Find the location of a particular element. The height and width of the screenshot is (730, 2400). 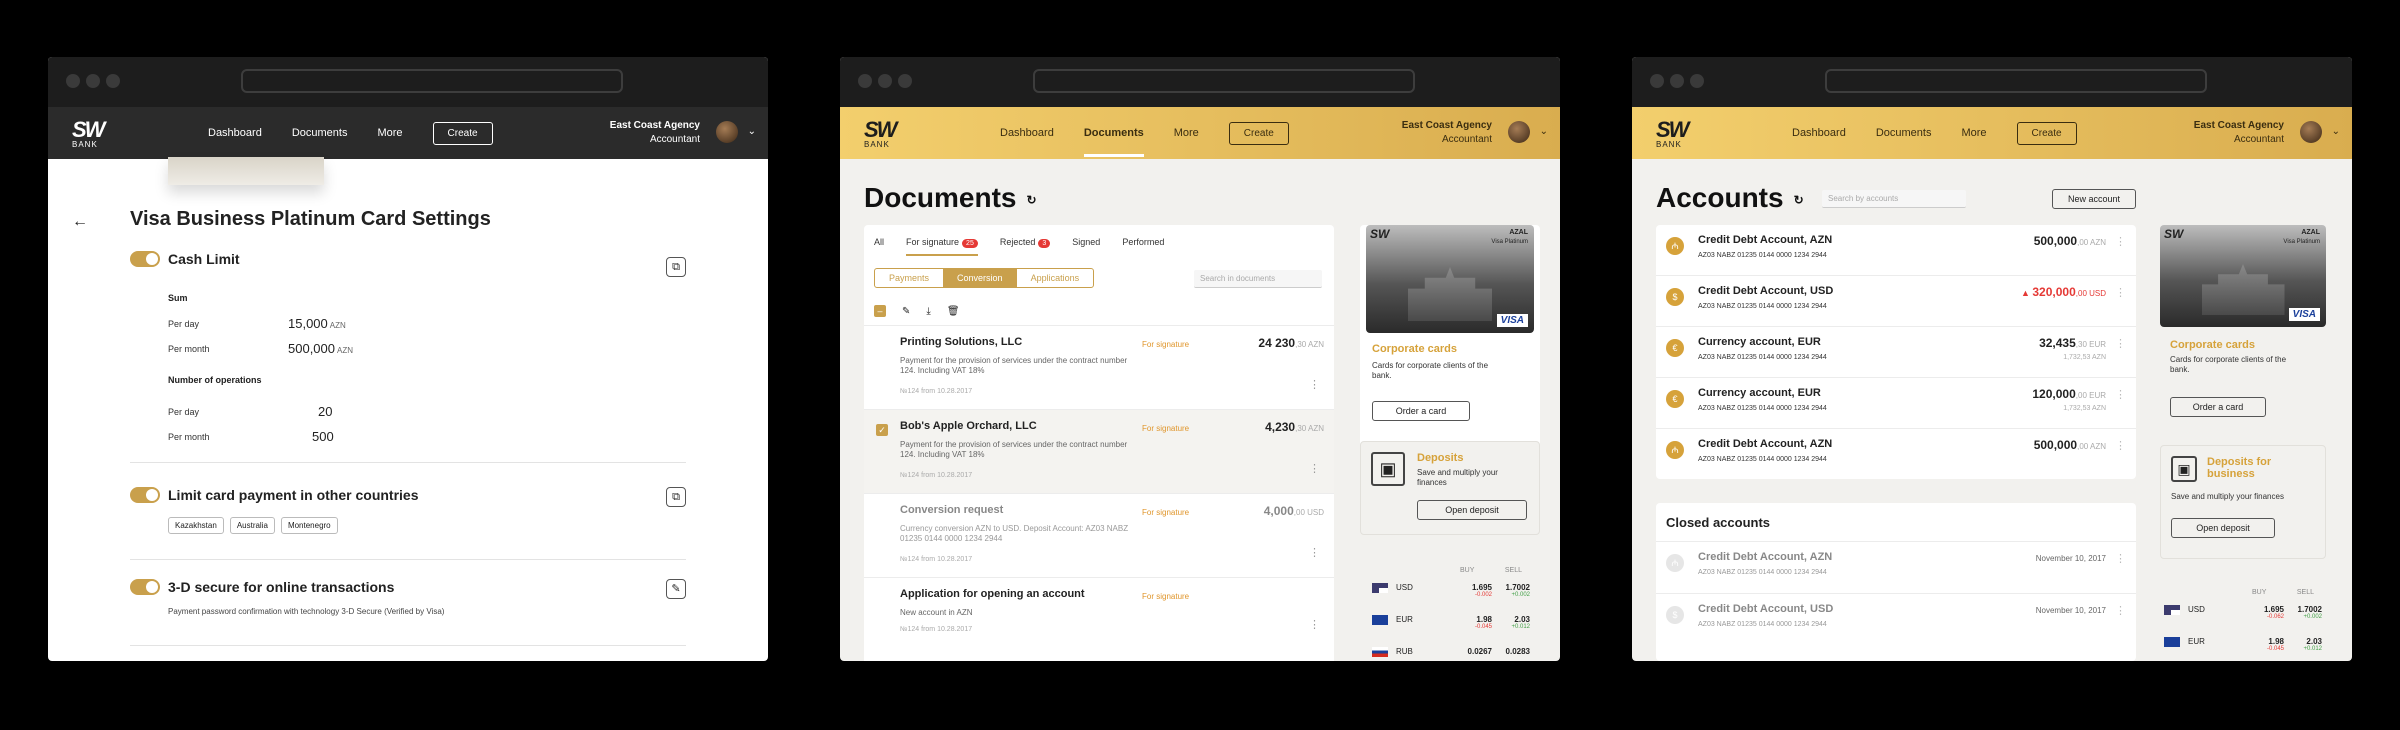

ops-day-value: 20 is located at coordinates (325, 411).